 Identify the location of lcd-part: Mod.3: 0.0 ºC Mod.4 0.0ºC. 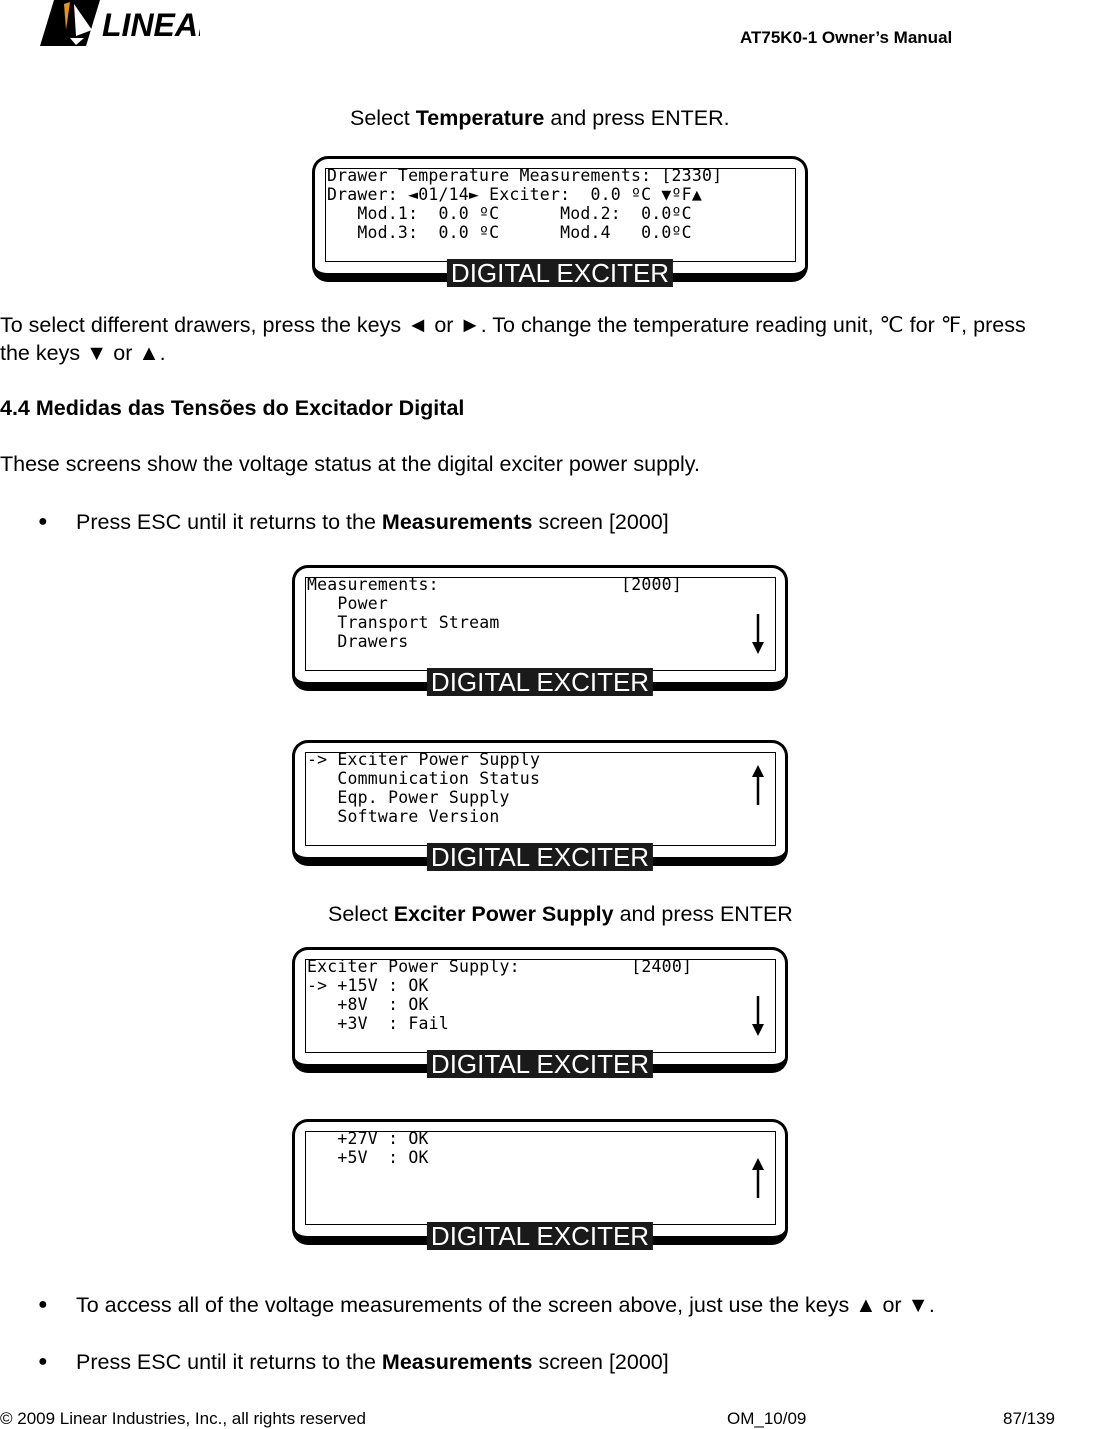
(509, 232).